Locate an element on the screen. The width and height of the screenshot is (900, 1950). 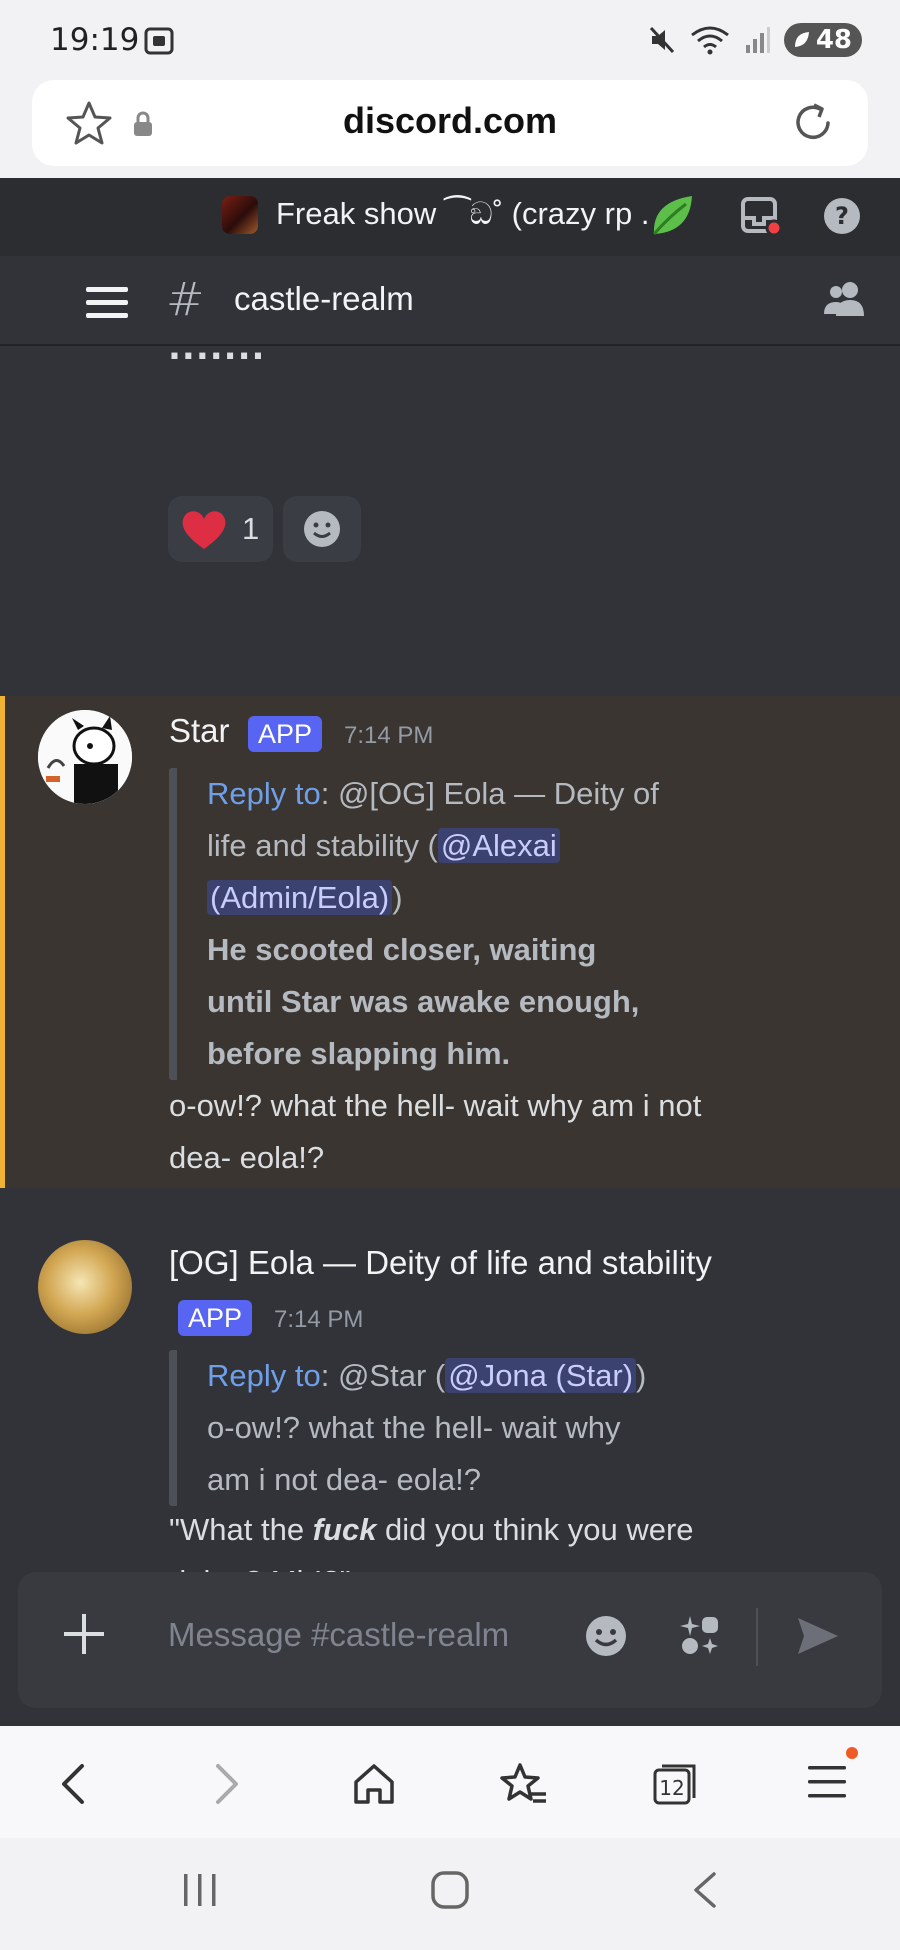
plus-icon is located at coordinates (84, 1634).